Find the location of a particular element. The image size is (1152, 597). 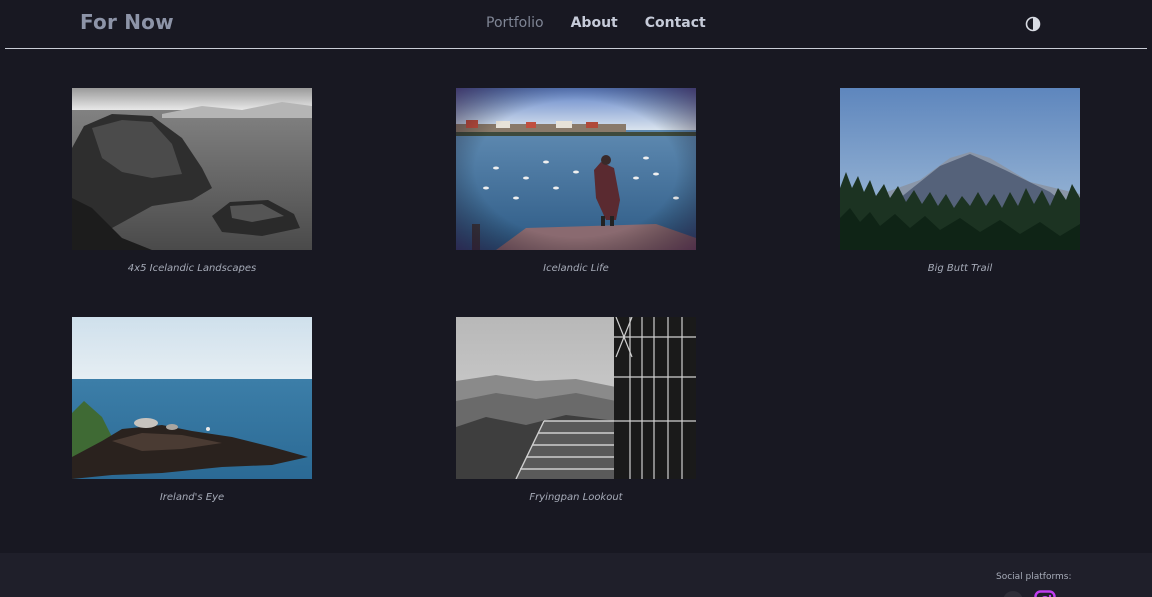

gallery-item: Big Butt Trail is located at coordinates (960, 181).